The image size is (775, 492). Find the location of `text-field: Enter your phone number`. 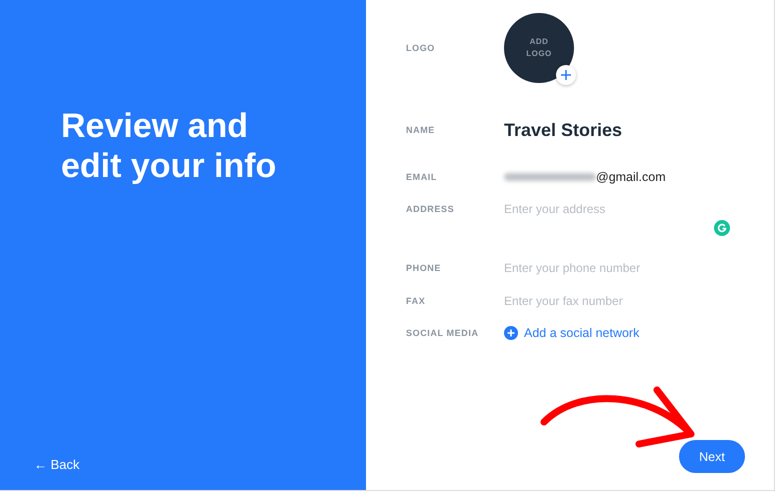

text-field: Enter your phone number is located at coordinates (604, 268).